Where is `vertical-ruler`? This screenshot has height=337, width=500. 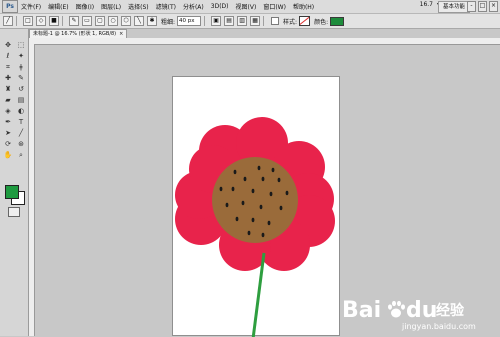 vertical-ruler is located at coordinates (32, 190).